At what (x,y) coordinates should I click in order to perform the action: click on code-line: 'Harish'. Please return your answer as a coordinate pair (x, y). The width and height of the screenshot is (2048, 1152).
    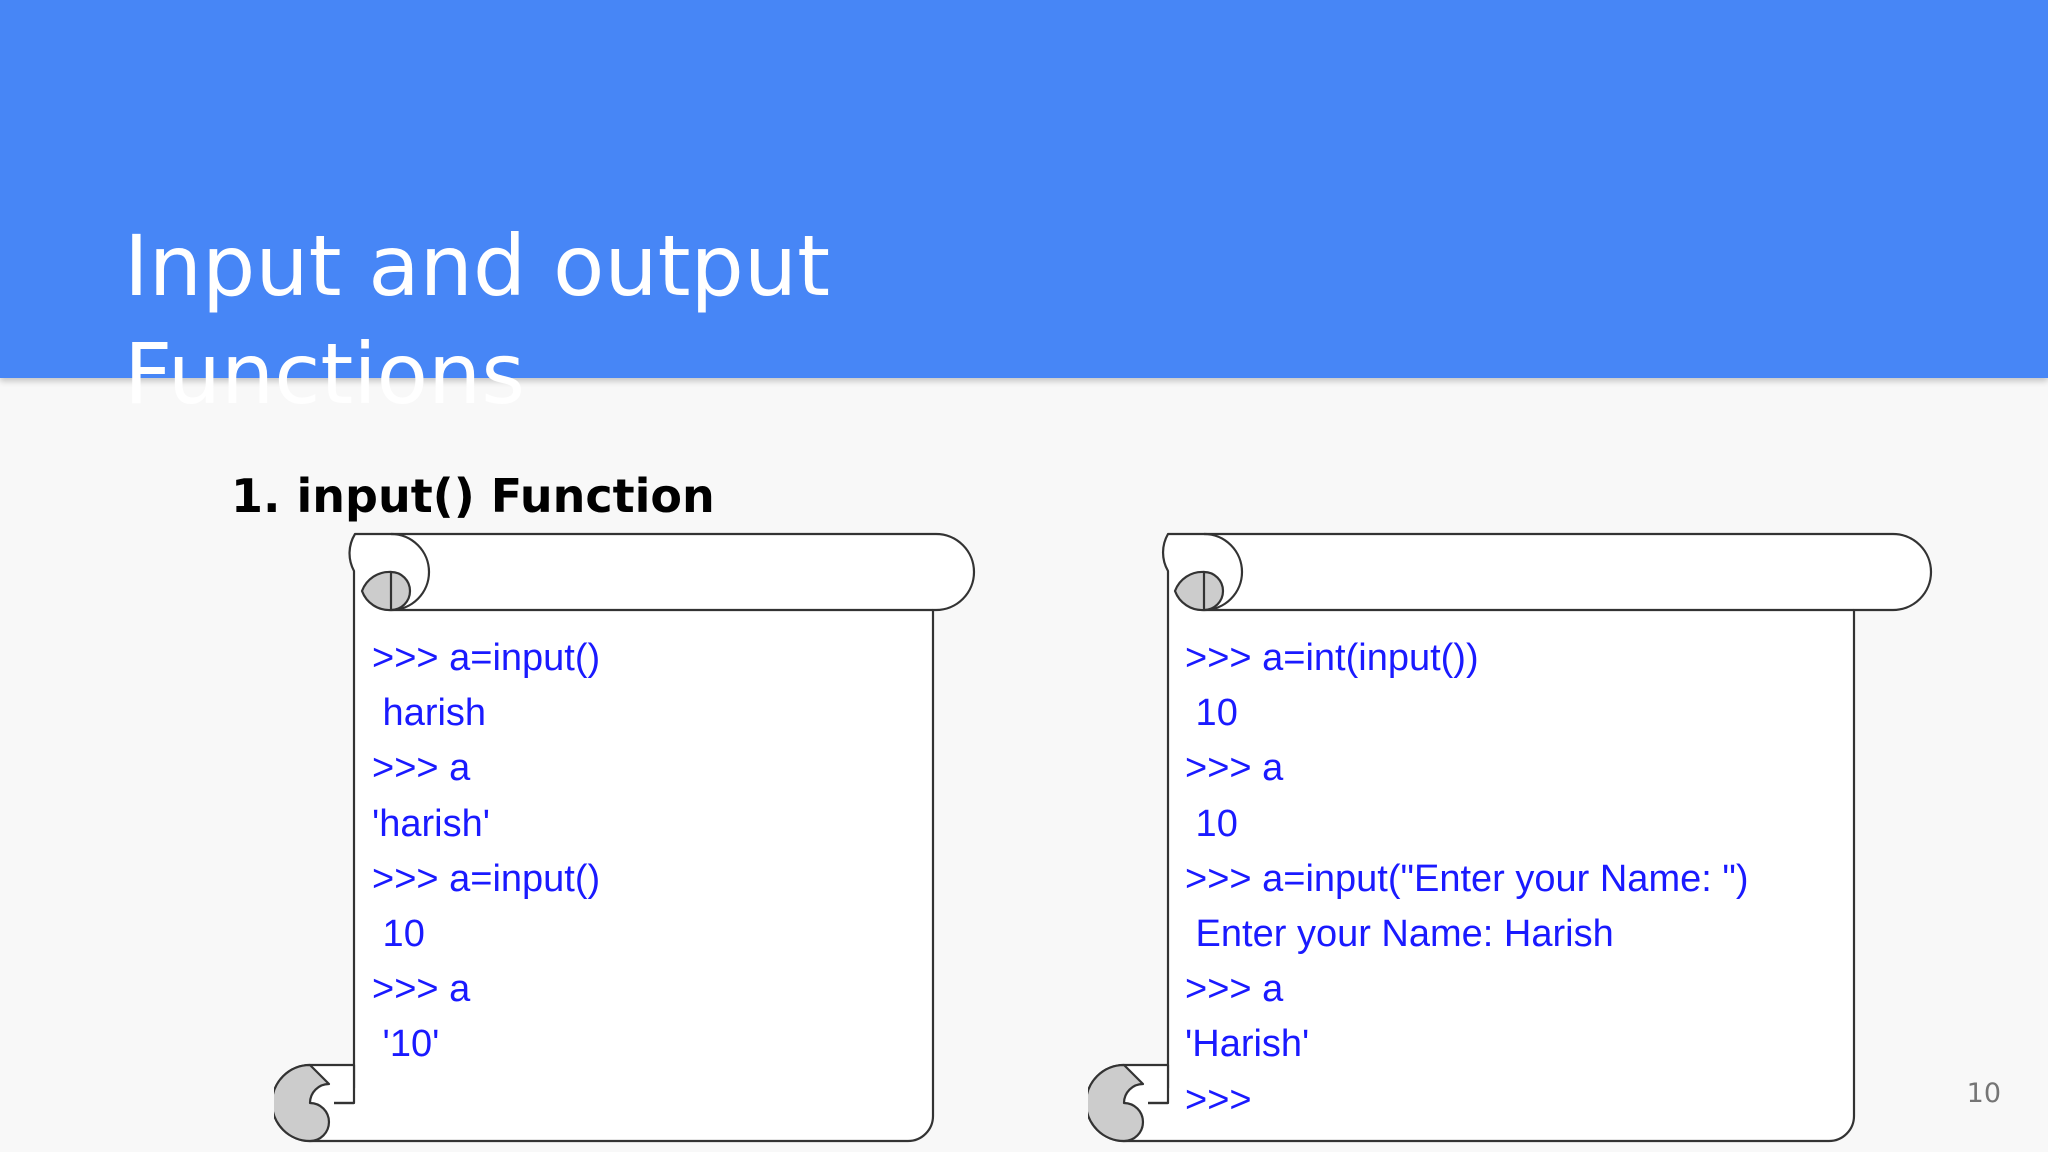
    Looking at the image, I should click on (1247, 1044).